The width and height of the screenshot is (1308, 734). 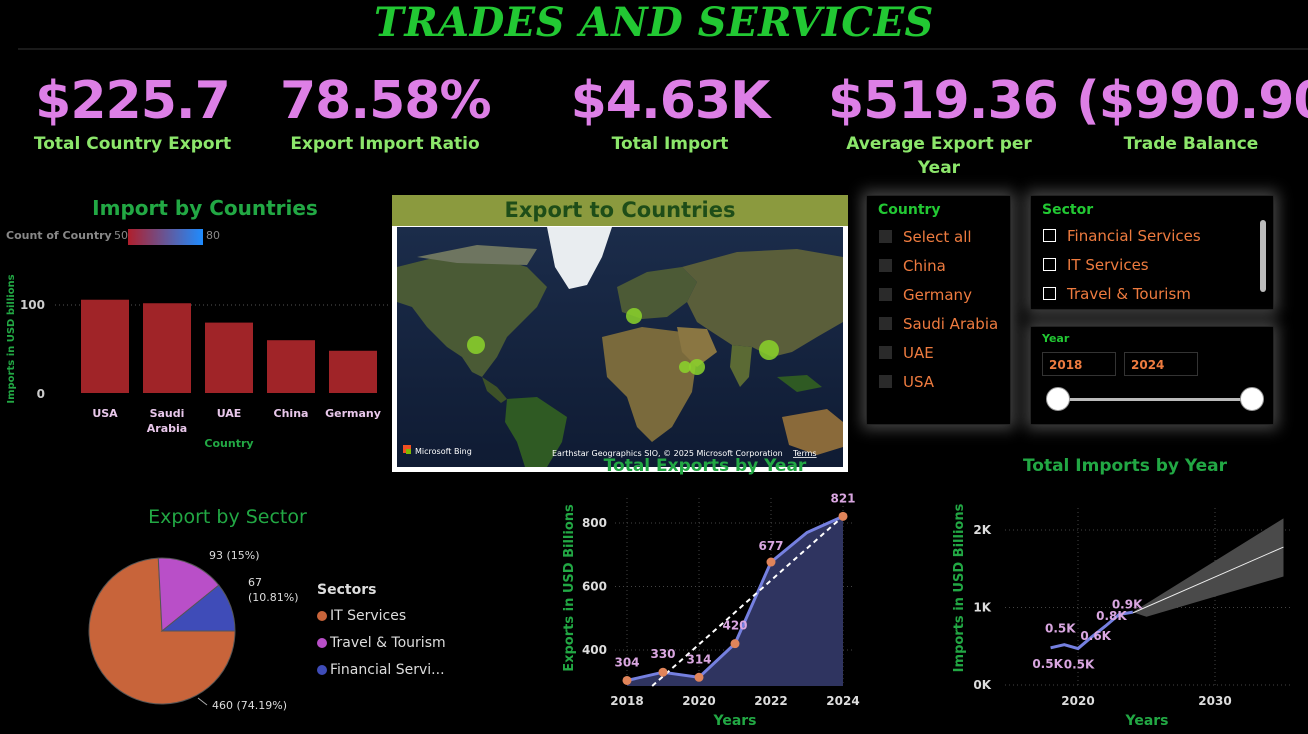 What do you see at coordinates (959, 587) in the screenshot?
I see `imports-y-axis-label: Imports in USD Billions` at bounding box center [959, 587].